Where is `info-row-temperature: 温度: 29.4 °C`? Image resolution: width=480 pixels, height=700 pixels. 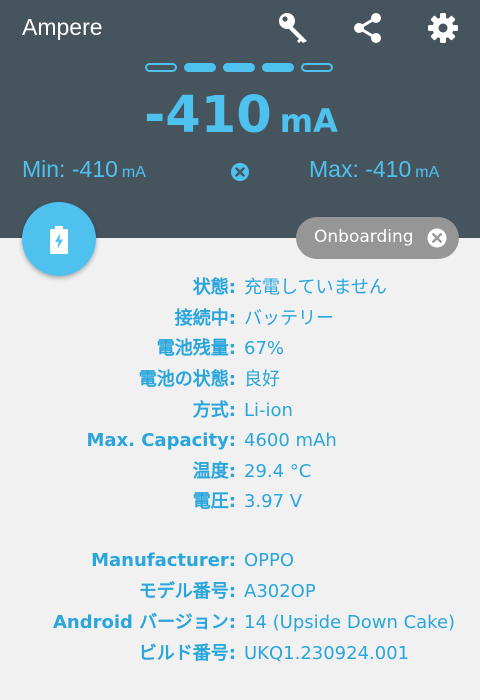
info-row-temperature: 温度: 29.4 °C is located at coordinates (240, 471).